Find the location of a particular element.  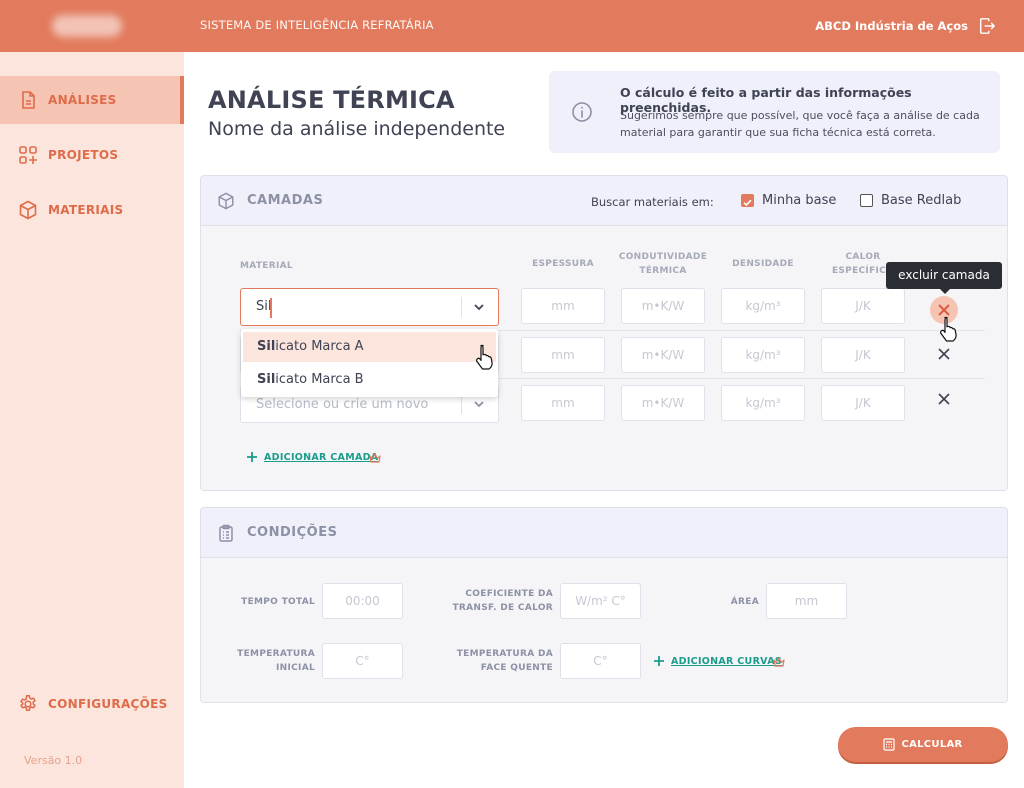

conditions-panel-header: CONDIÇÕES is located at coordinates (604, 533).